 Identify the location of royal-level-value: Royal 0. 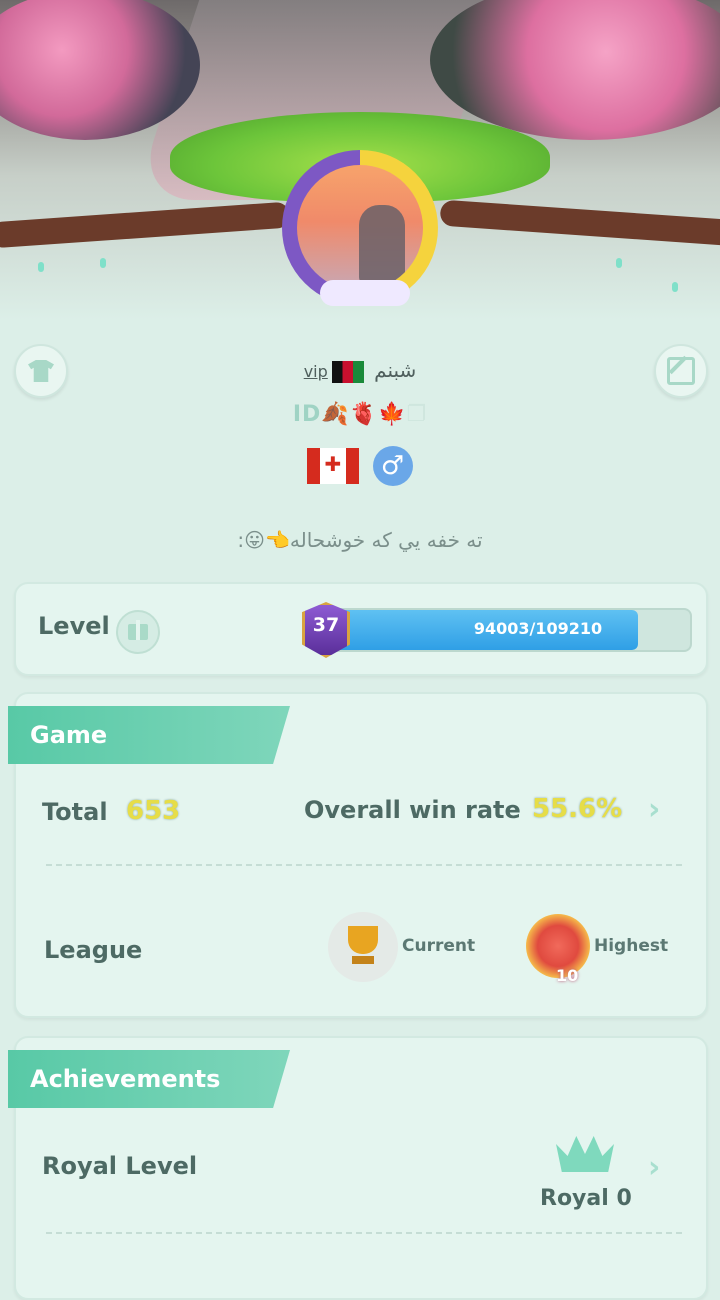
(586, 1198).